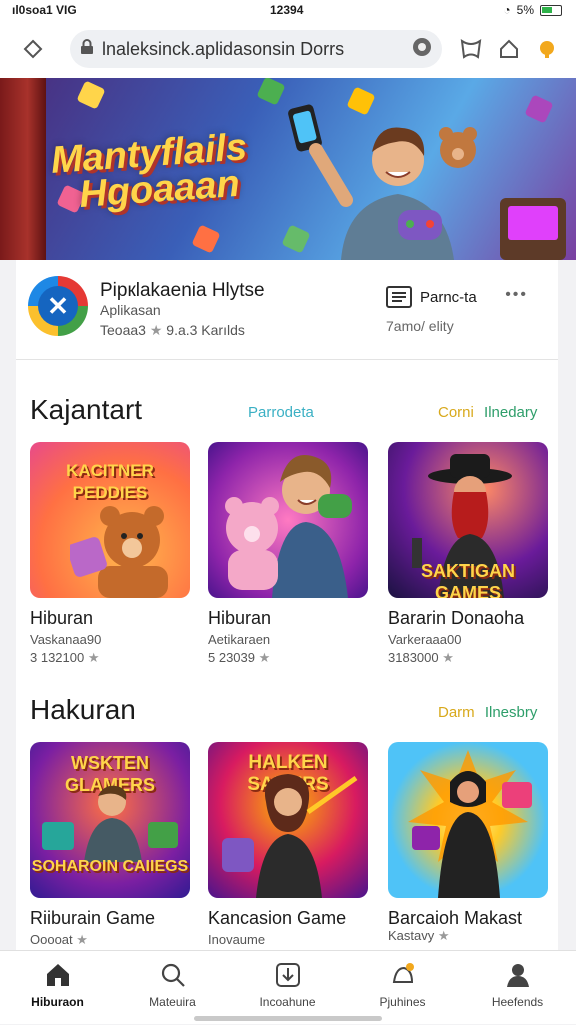 The height and width of the screenshot is (1025, 576). What do you see at coordinates (58, 975) in the screenshot?
I see `home-icon` at bounding box center [58, 975].